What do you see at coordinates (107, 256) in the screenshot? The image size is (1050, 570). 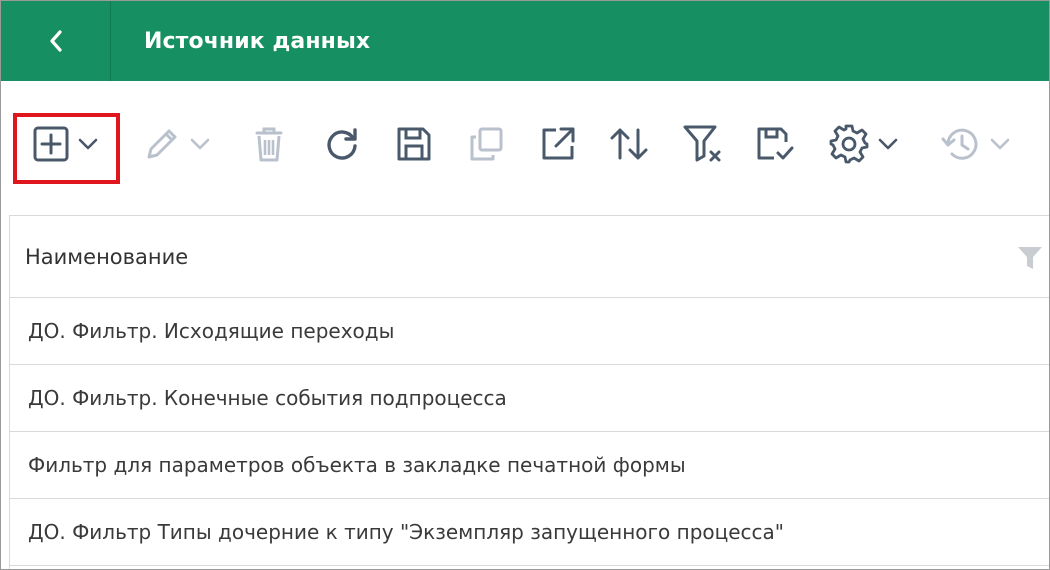 I see `column-header-label: Наименование` at bounding box center [107, 256].